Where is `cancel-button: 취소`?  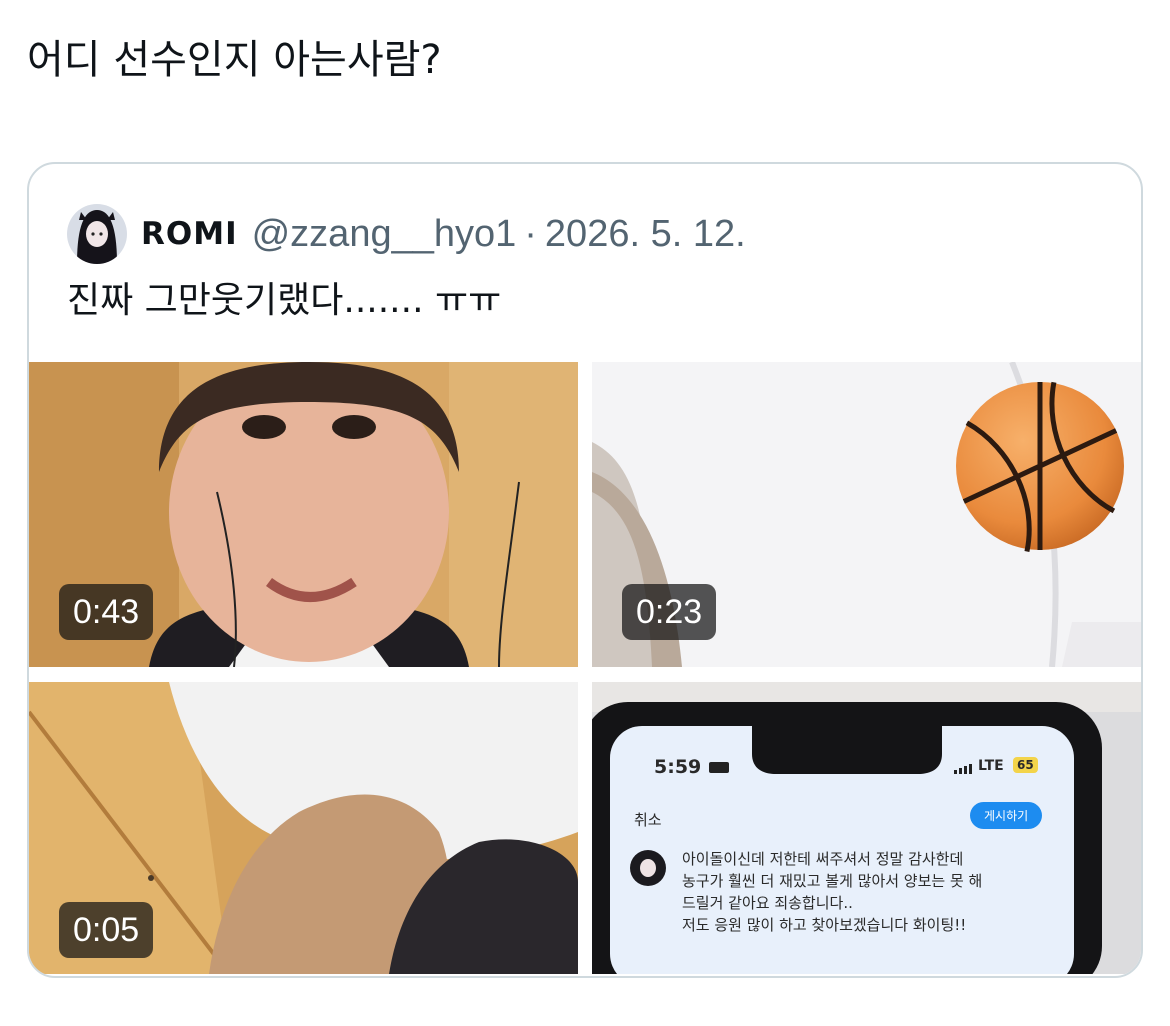
cancel-button: 취소 is located at coordinates (648, 819).